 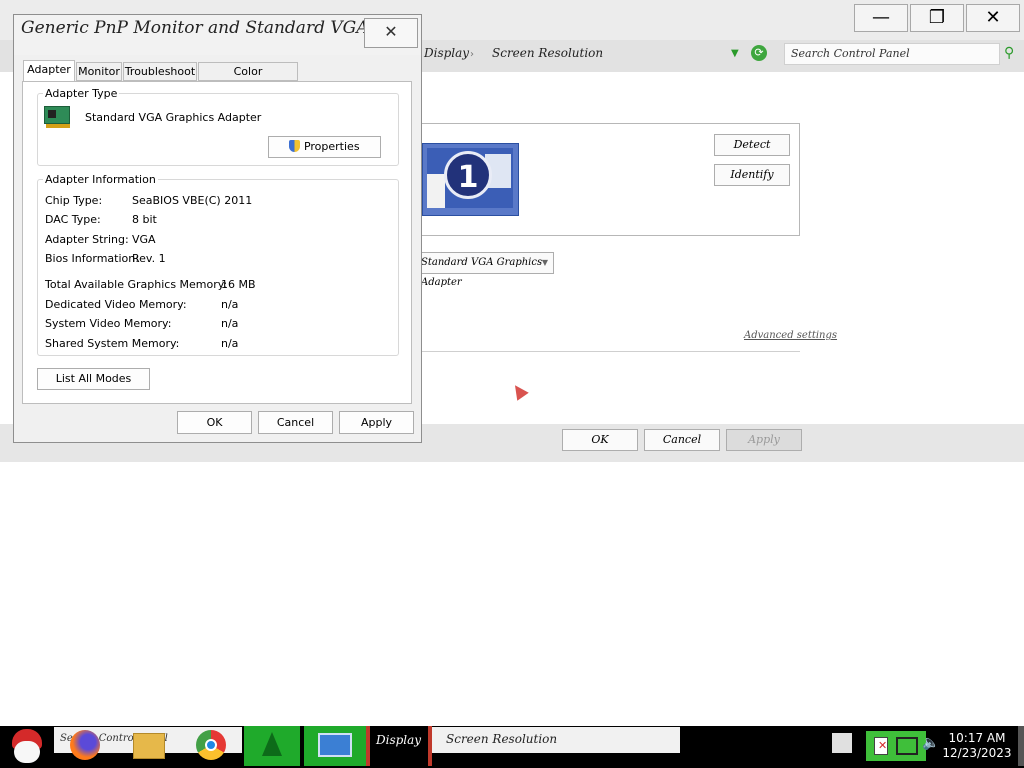 I want to click on shared-memory-label: Shared System Memory:, so click(x=112, y=343).